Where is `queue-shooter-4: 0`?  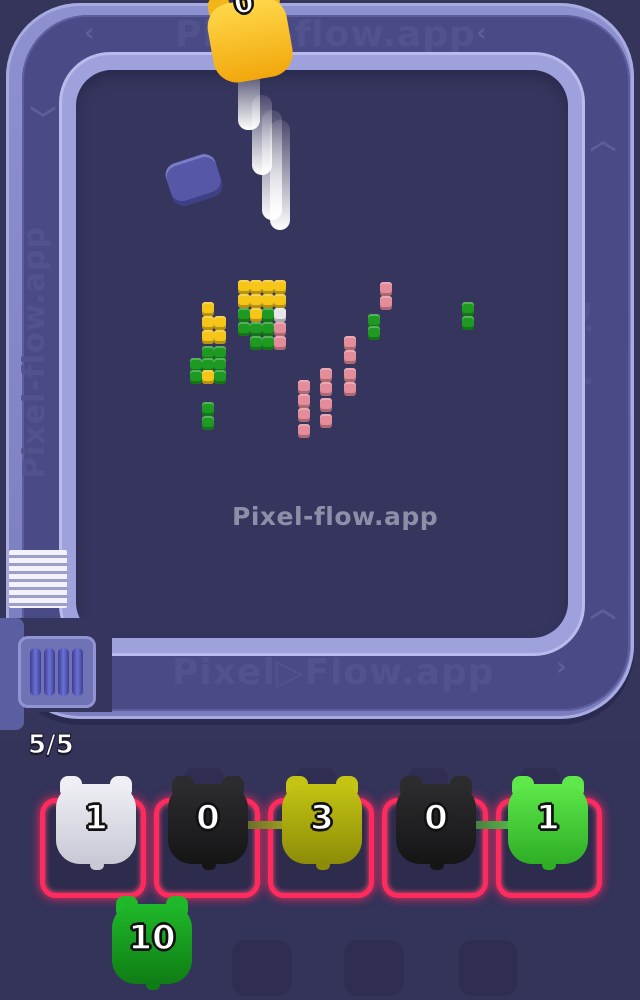 queue-shooter-4: 0 is located at coordinates (436, 823).